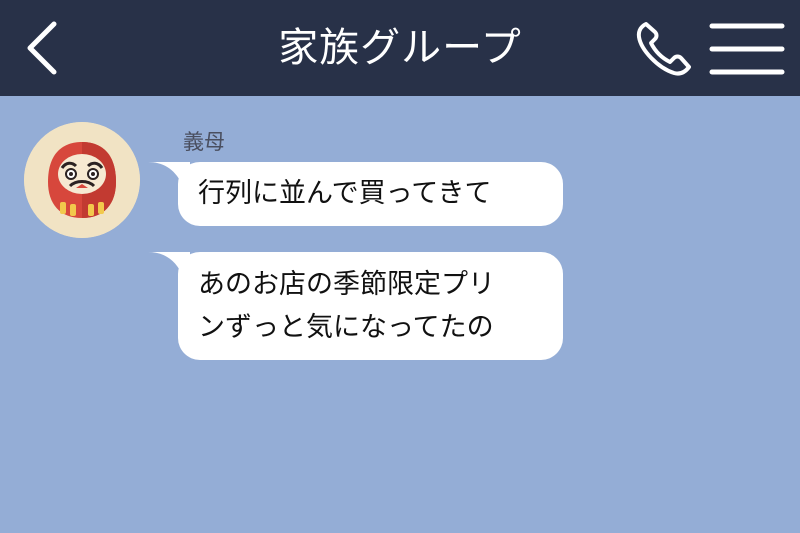 The height and width of the screenshot is (533, 800). I want to click on hamburger-menu-icon, so click(747, 49).